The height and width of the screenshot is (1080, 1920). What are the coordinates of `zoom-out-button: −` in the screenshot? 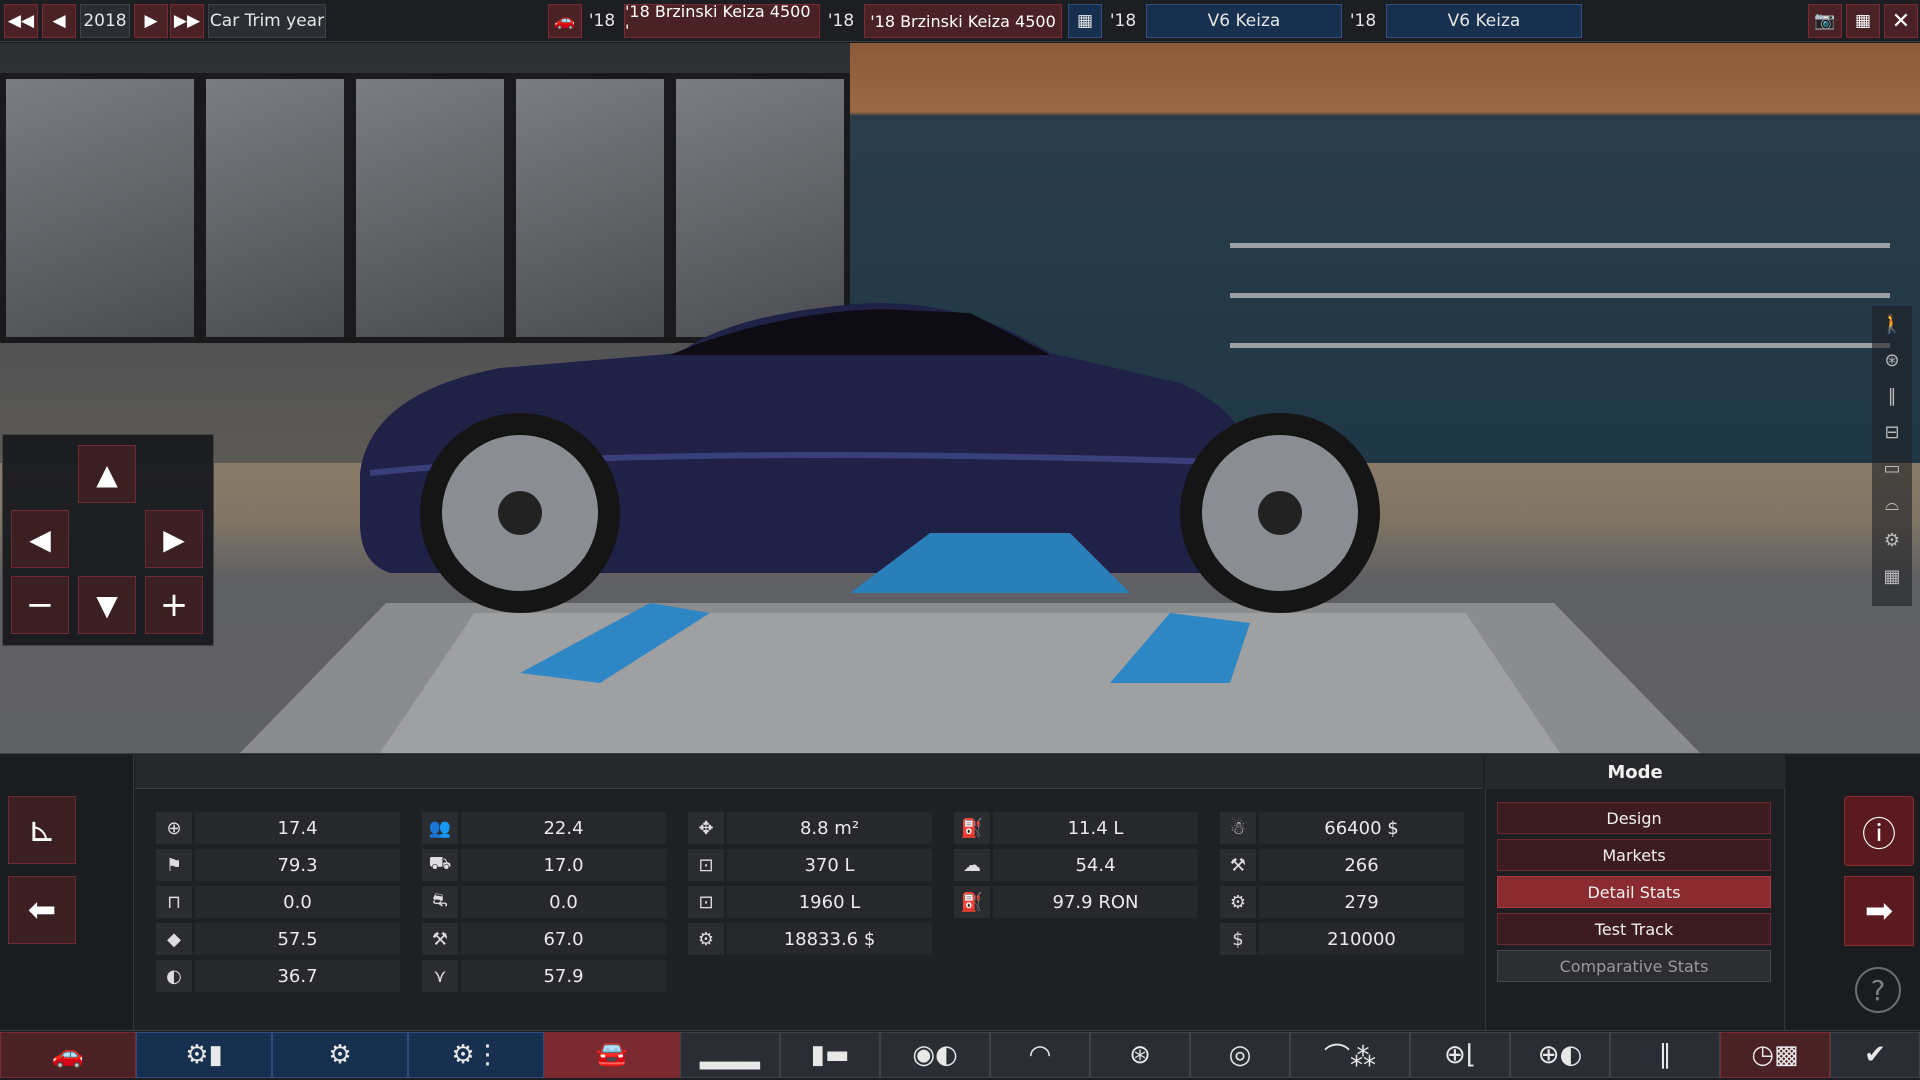 It's located at (40, 605).